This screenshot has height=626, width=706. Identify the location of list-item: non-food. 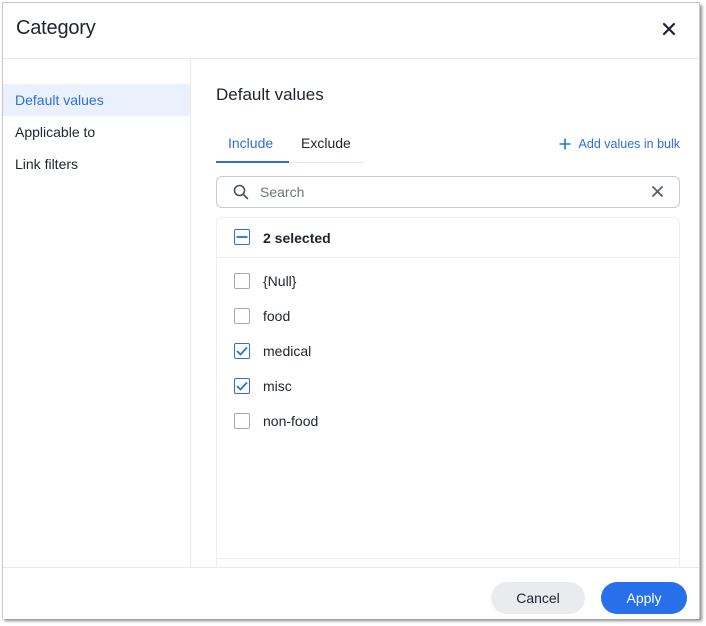
(448, 421).